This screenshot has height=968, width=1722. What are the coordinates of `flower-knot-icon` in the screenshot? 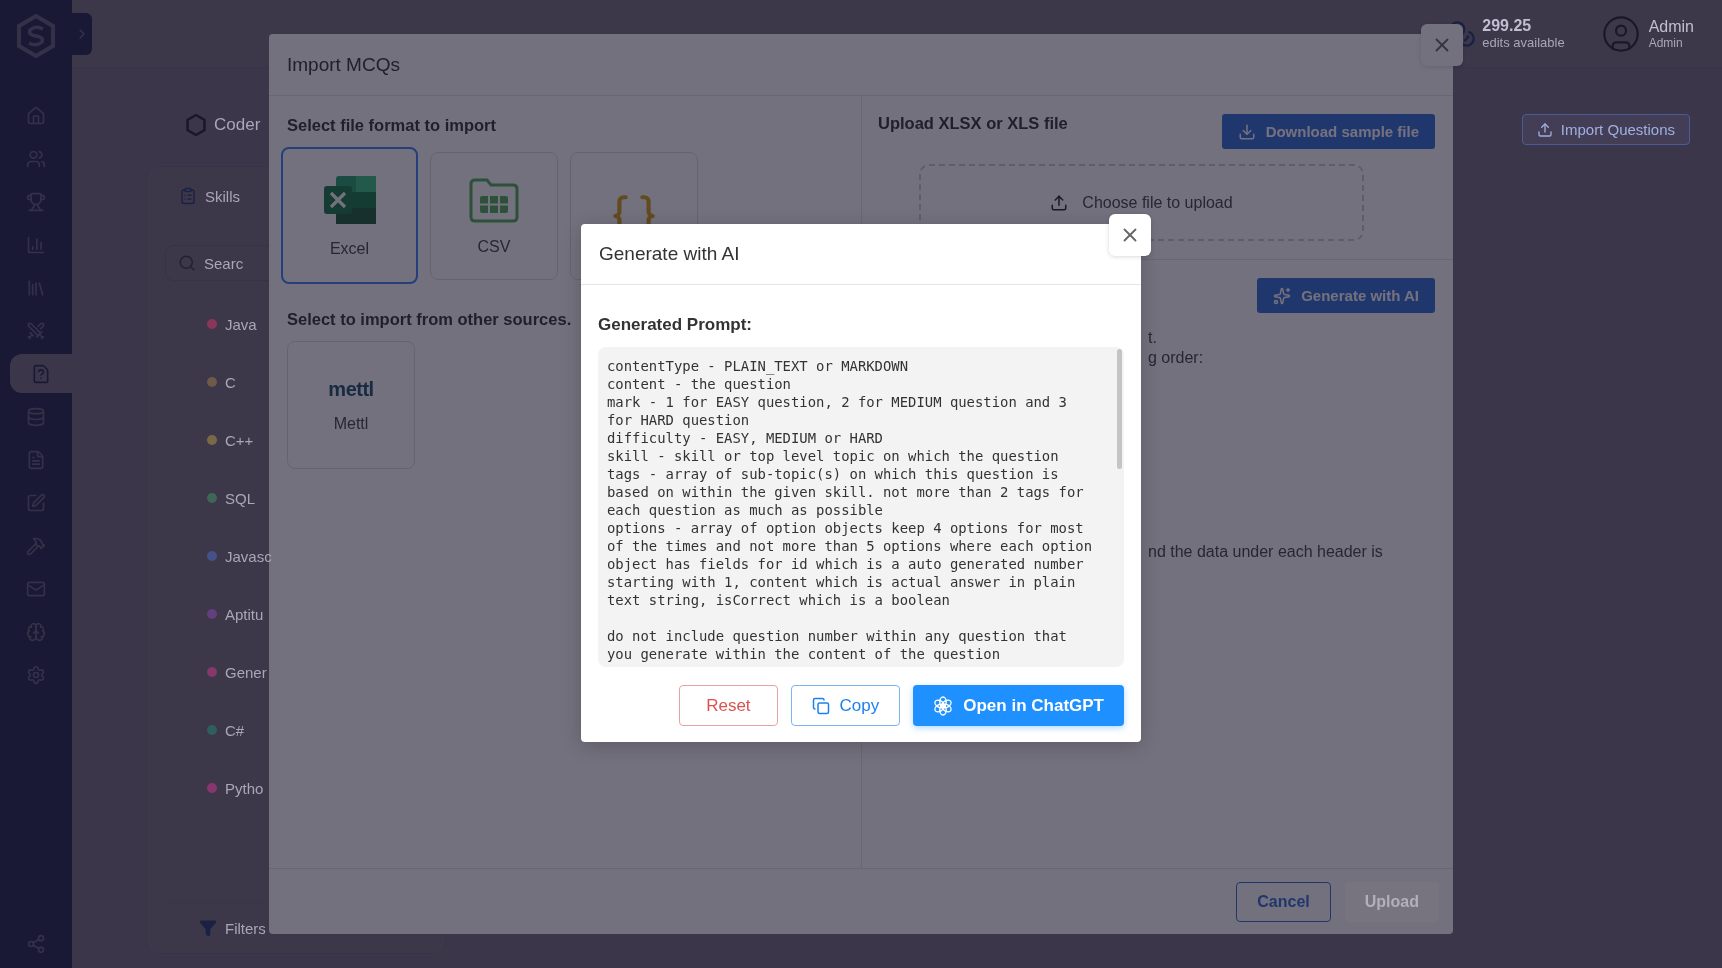 It's located at (943, 705).